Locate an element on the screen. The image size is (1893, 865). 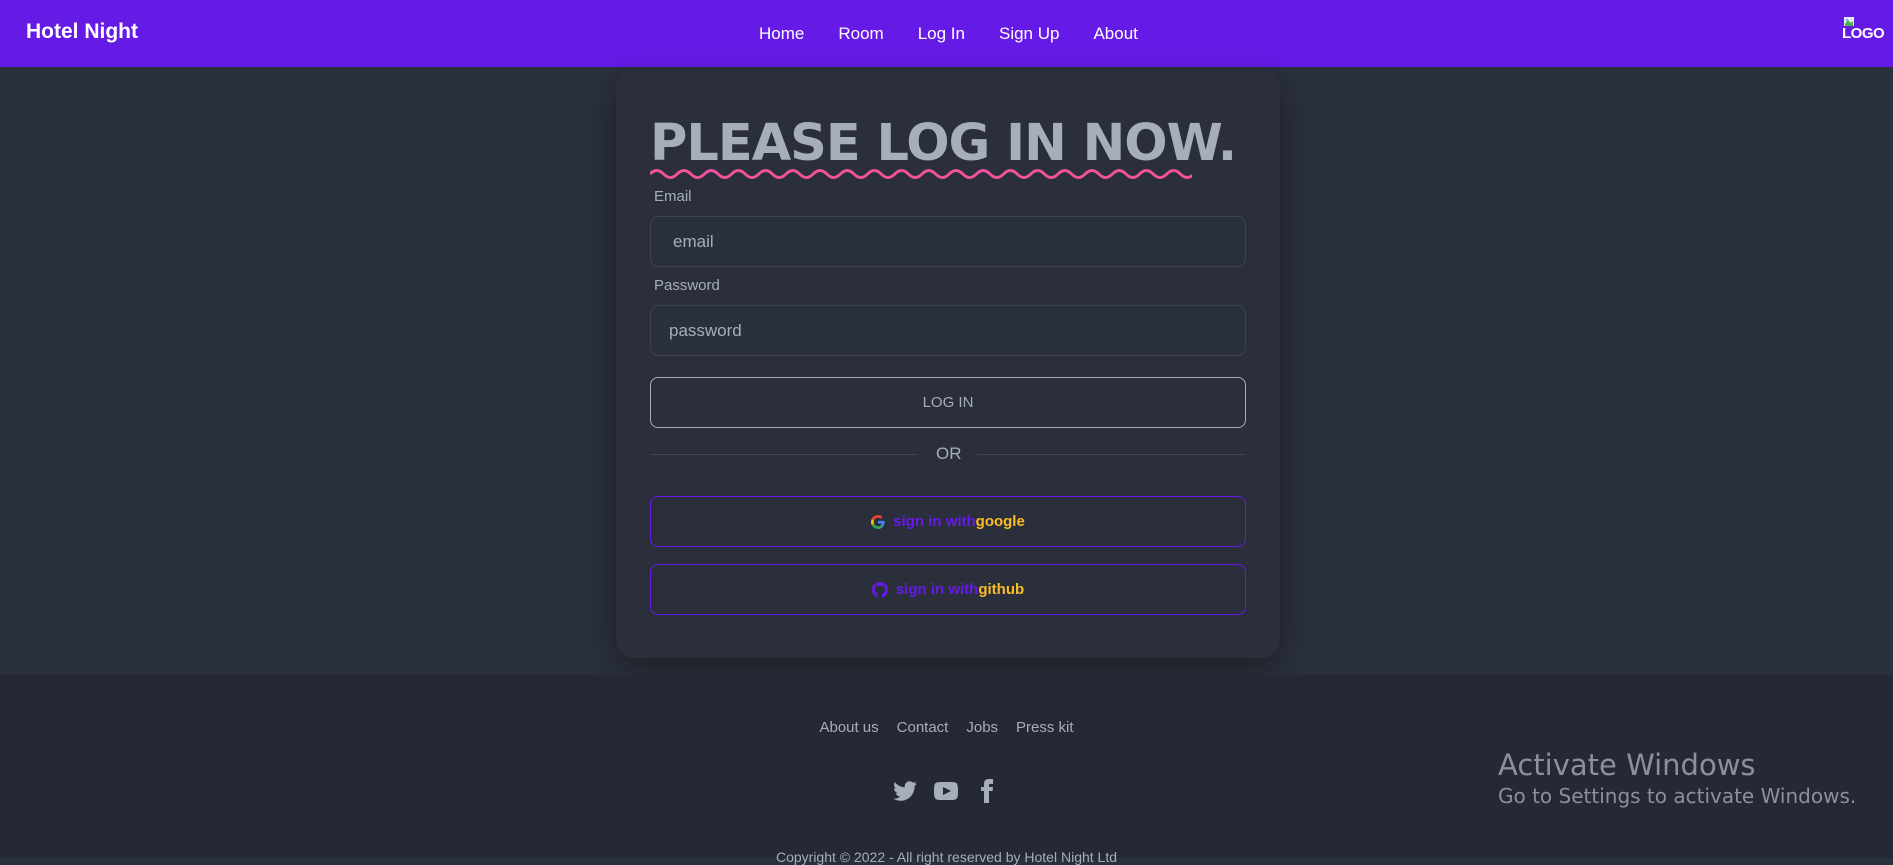
divider-line-right is located at coordinates (1111, 454).